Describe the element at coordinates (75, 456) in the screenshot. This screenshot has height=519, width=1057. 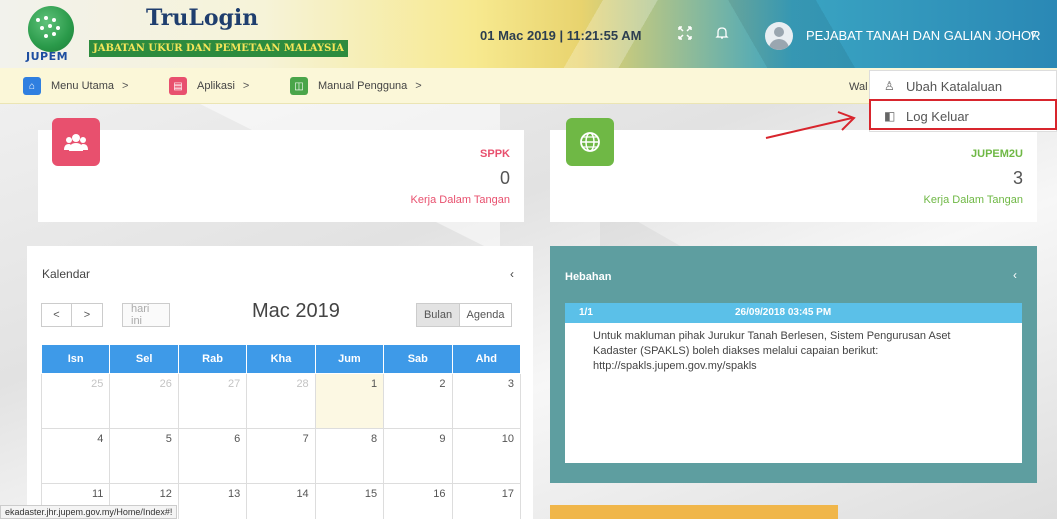
I see `calendar-day: 4` at that location.